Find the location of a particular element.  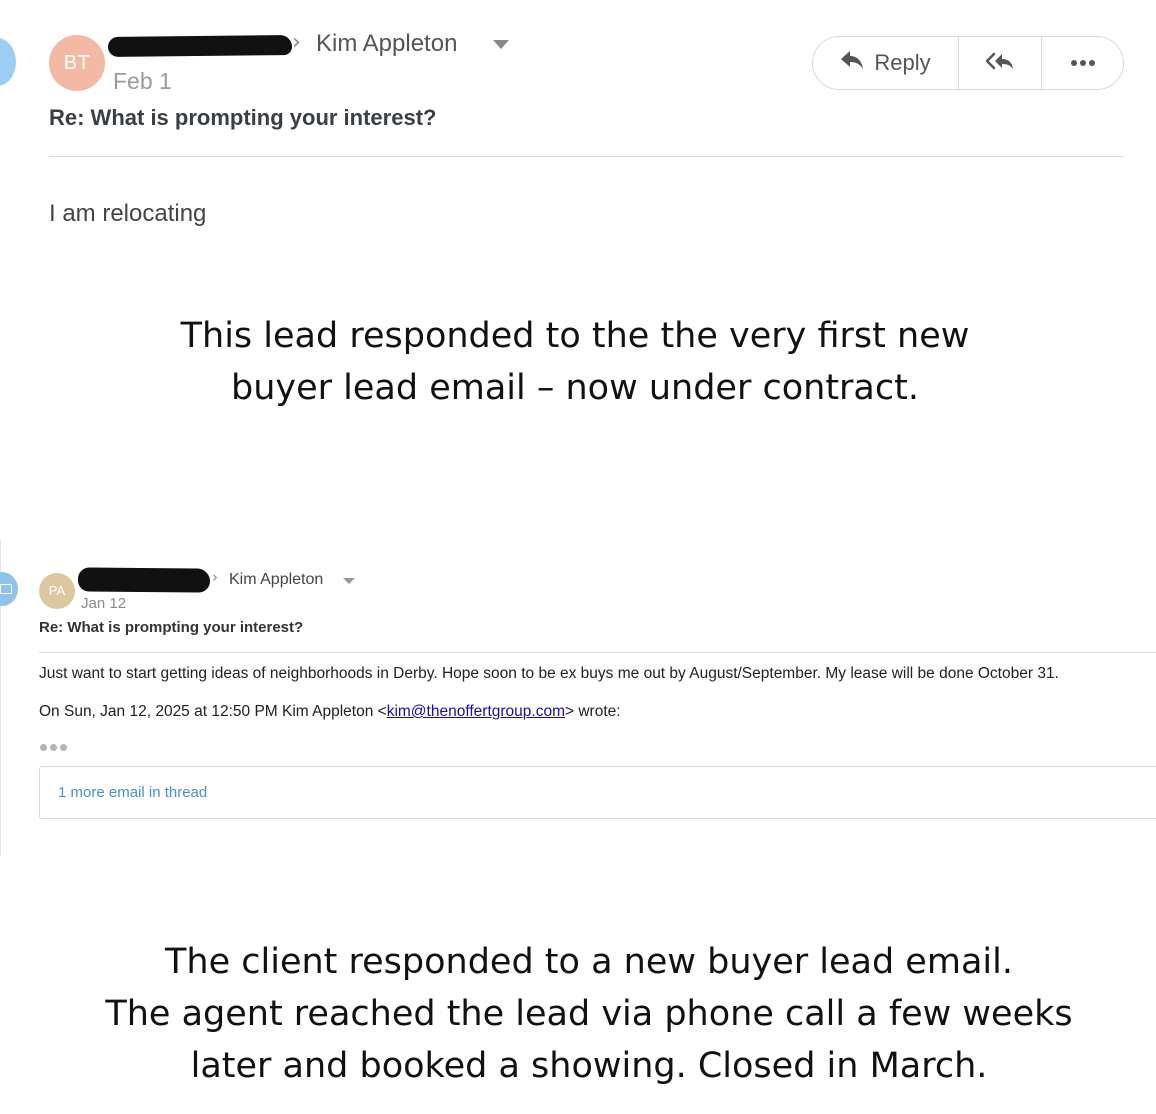

reply-button: Reply is located at coordinates (886, 63).